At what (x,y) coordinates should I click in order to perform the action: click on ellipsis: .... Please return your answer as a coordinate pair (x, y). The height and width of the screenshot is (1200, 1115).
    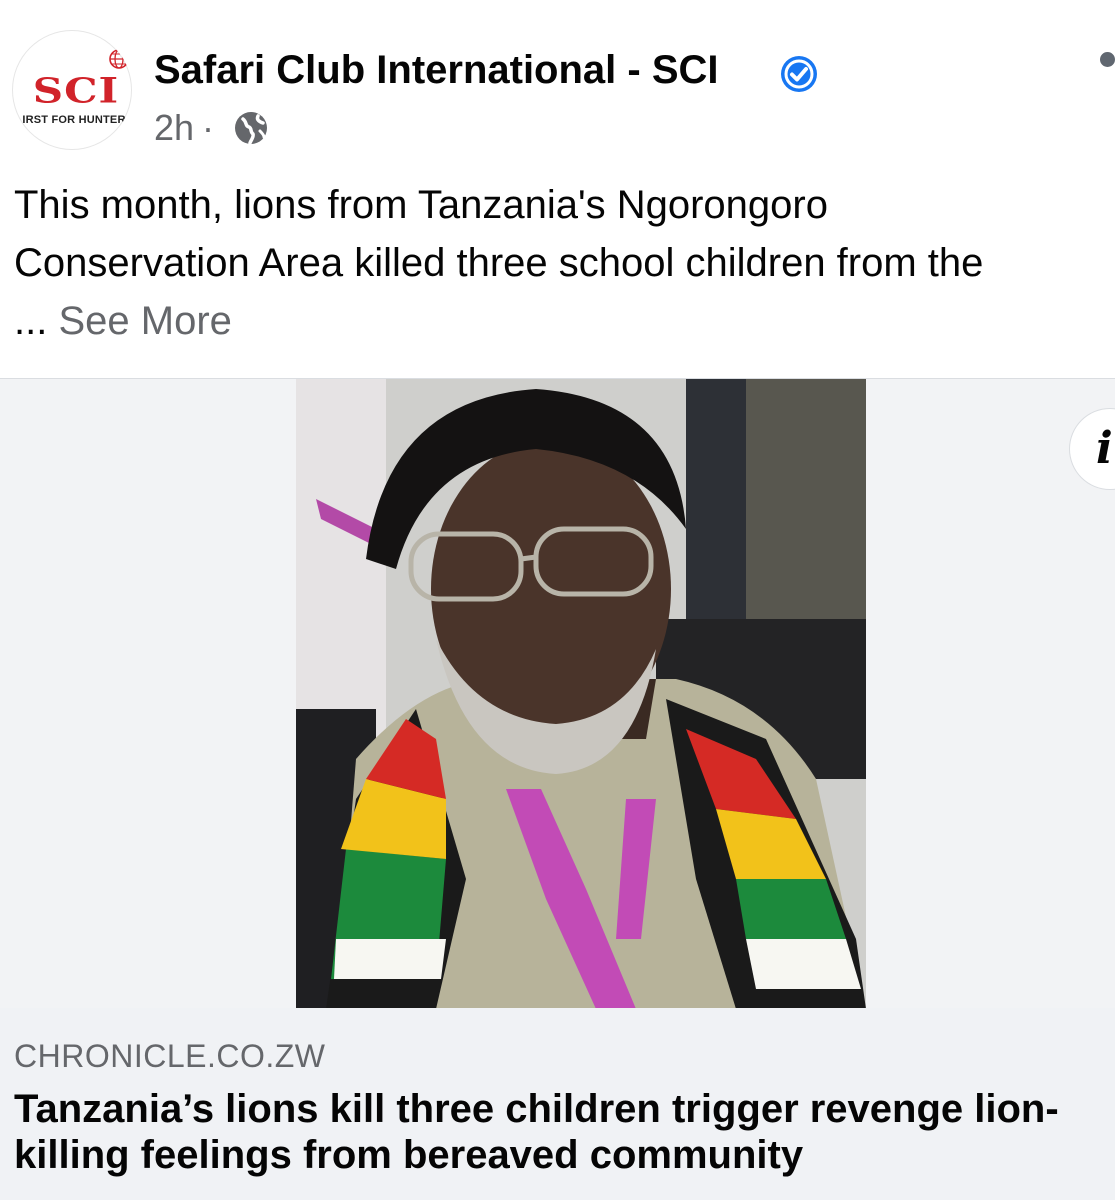
    Looking at the image, I should click on (31, 321).